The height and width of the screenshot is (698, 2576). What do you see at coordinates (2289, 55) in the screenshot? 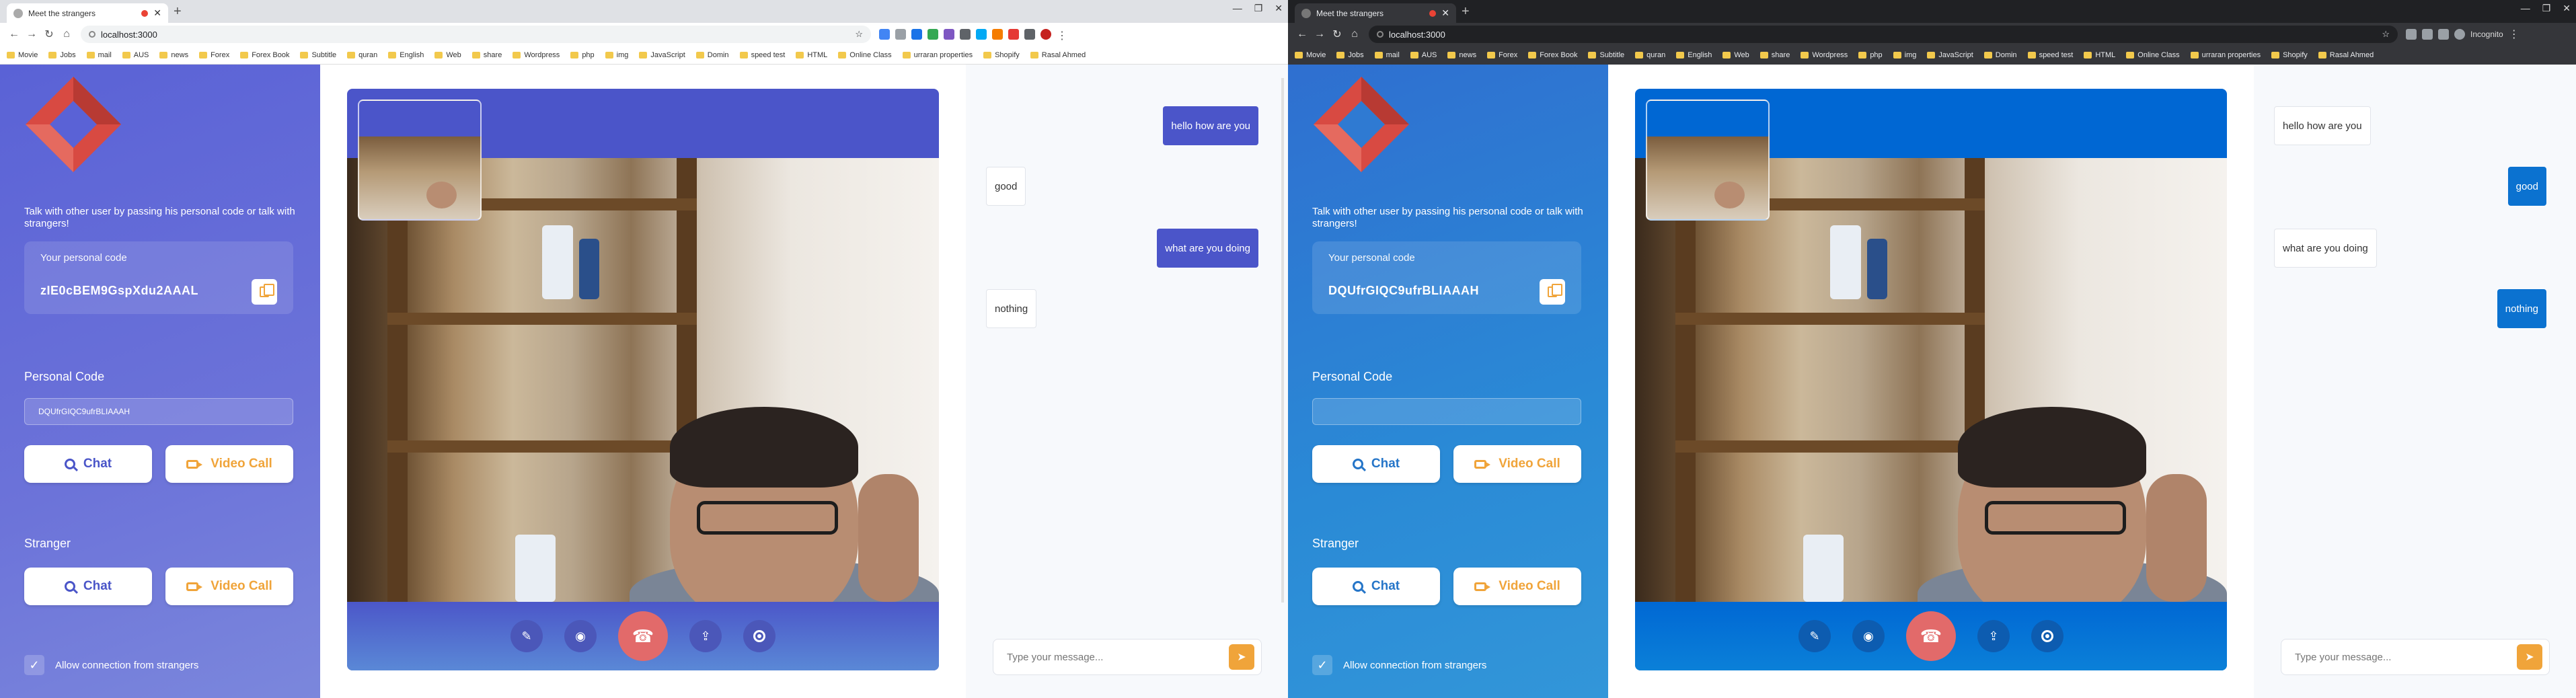
I see `bookmark-item: Shopify` at bounding box center [2289, 55].